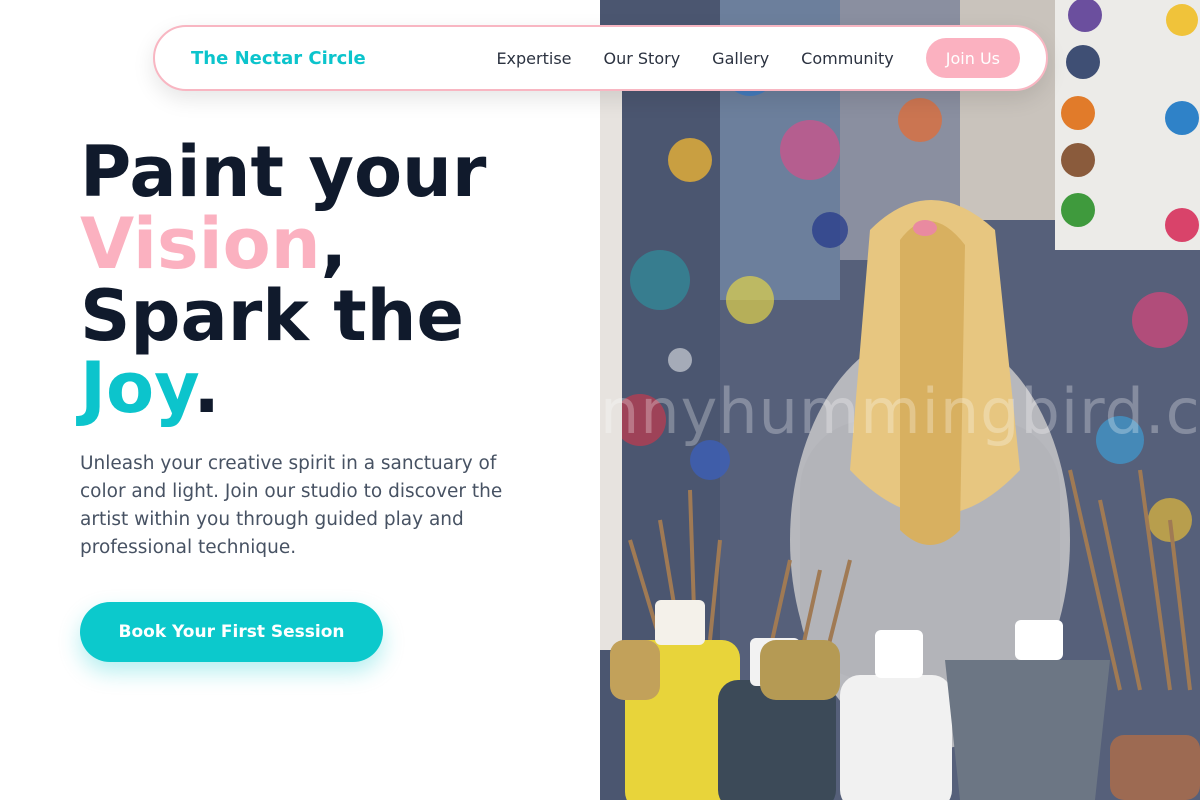 The height and width of the screenshot is (800, 1200). Describe the element at coordinates (200, 244) in the screenshot. I see `headline-word-vision: Vision` at that location.